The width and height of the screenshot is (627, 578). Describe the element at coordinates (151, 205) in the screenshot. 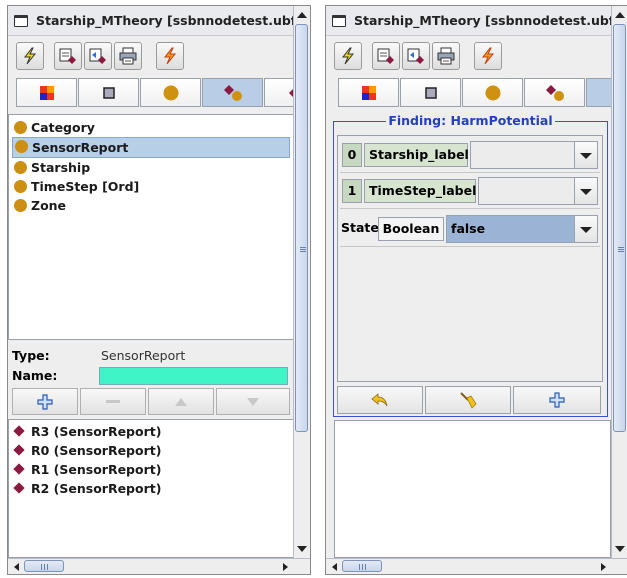

I see `entity-item: Zone` at that location.